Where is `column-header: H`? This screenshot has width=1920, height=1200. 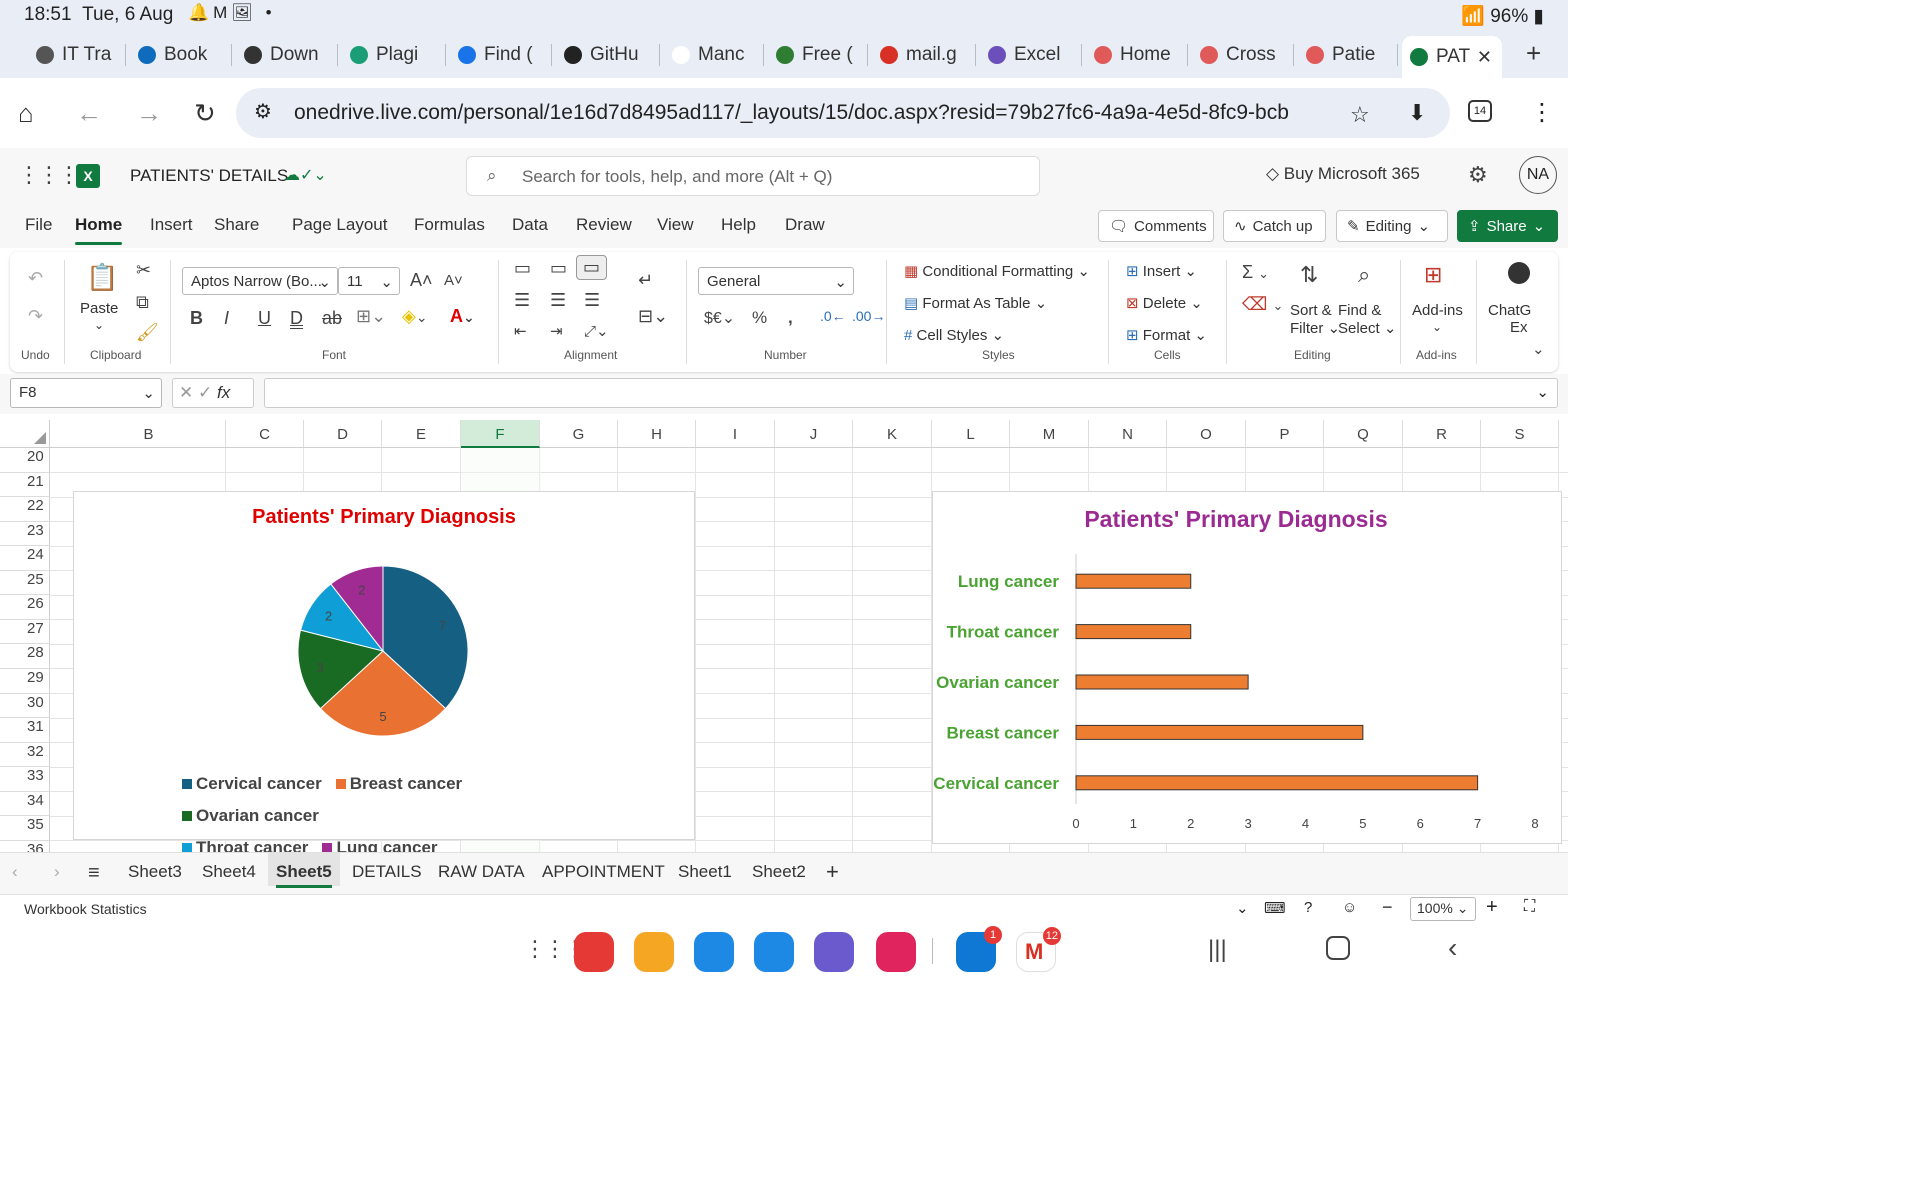 column-header: H is located at coordinates (657, 434).